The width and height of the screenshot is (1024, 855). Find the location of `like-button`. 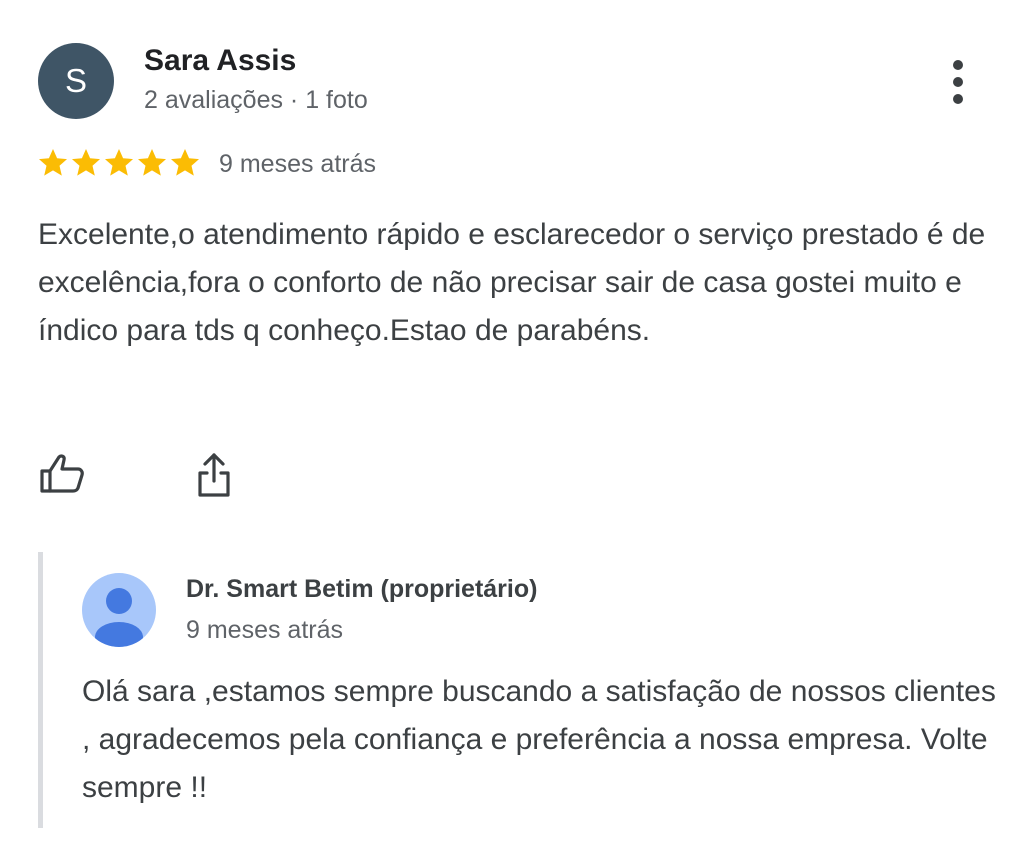

like-button is located at coordinates (63, 476).